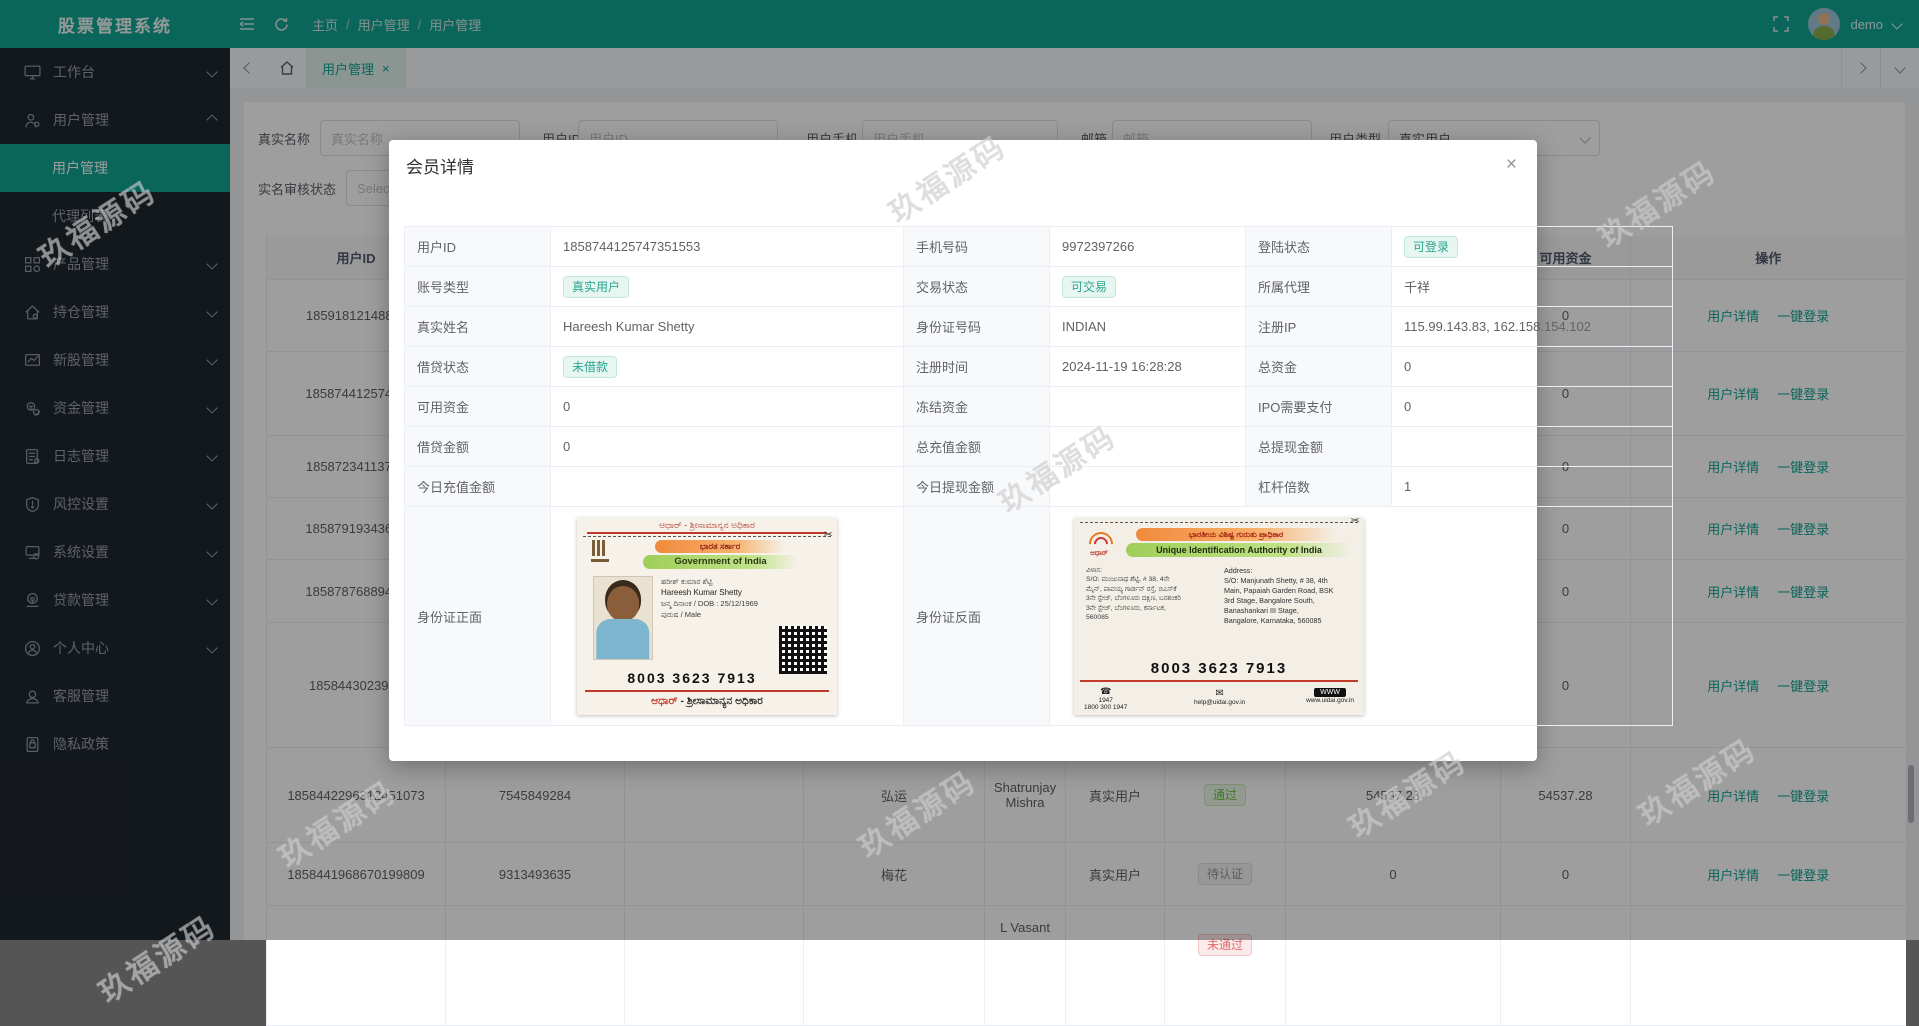 This screenshot has height=1026, width=1919. What do you see at coordinates (727, 326) in the screenshot?
I see `detail-value: Hareesh Kumar Shetty` at bounding box center [727, 326].